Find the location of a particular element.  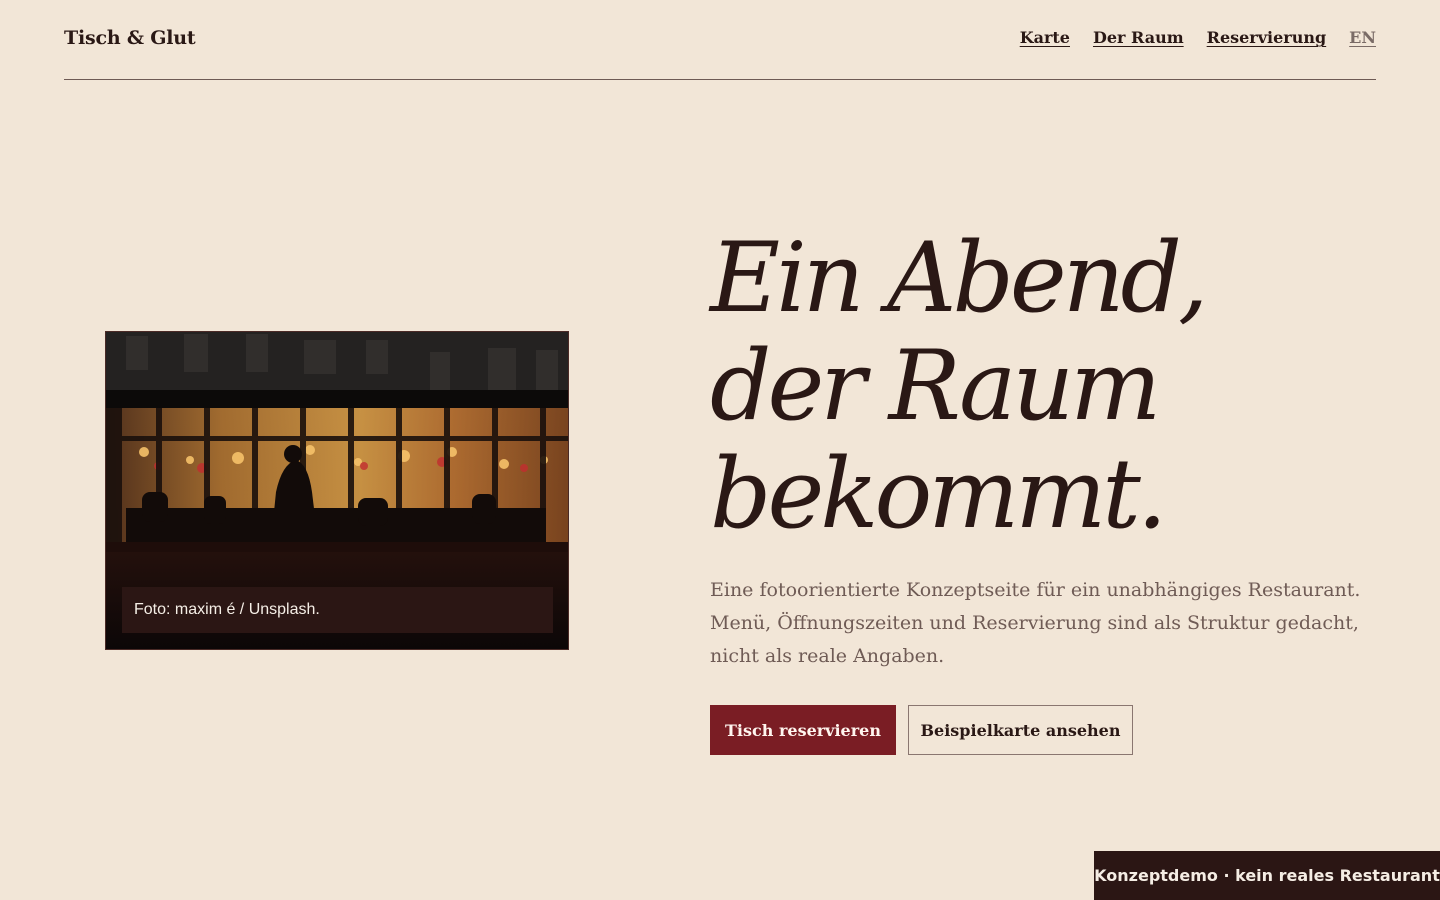

hero-title-line-2: der Raum is located at coordinates (935, 386).